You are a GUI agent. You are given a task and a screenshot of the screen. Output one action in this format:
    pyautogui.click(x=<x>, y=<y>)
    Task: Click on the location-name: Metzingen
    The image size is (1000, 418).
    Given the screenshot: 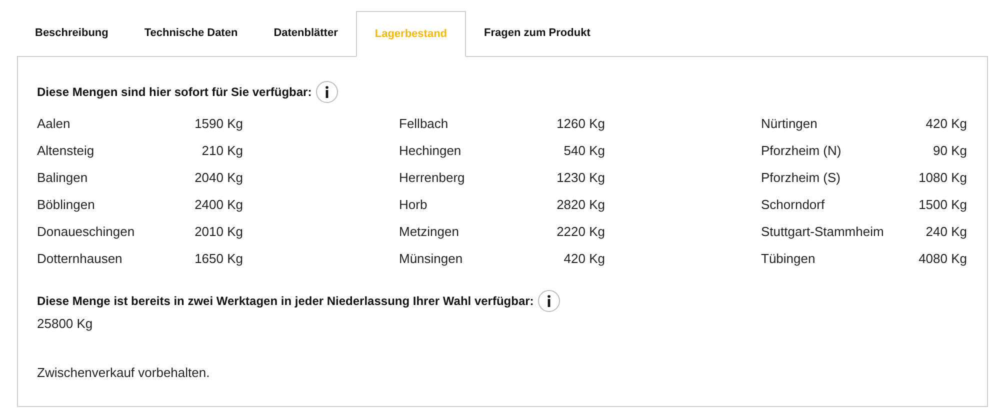 What is the action you would take?
    pyautogui.click(x=429, y=231)
    